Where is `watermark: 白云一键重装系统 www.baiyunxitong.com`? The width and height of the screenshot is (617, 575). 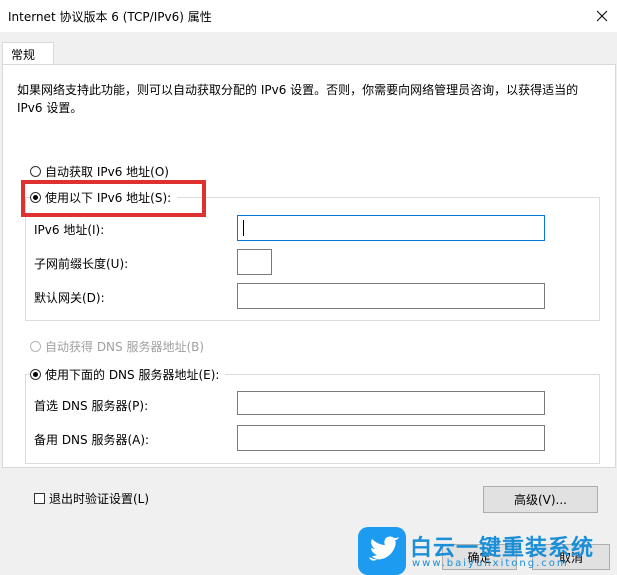
watermark: 白云一键重装系统 www.baiyunxitong.com is located at coordinates (486, 551).